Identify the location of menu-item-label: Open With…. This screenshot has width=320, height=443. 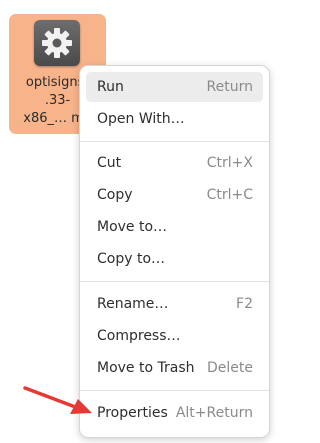
(141, 119).